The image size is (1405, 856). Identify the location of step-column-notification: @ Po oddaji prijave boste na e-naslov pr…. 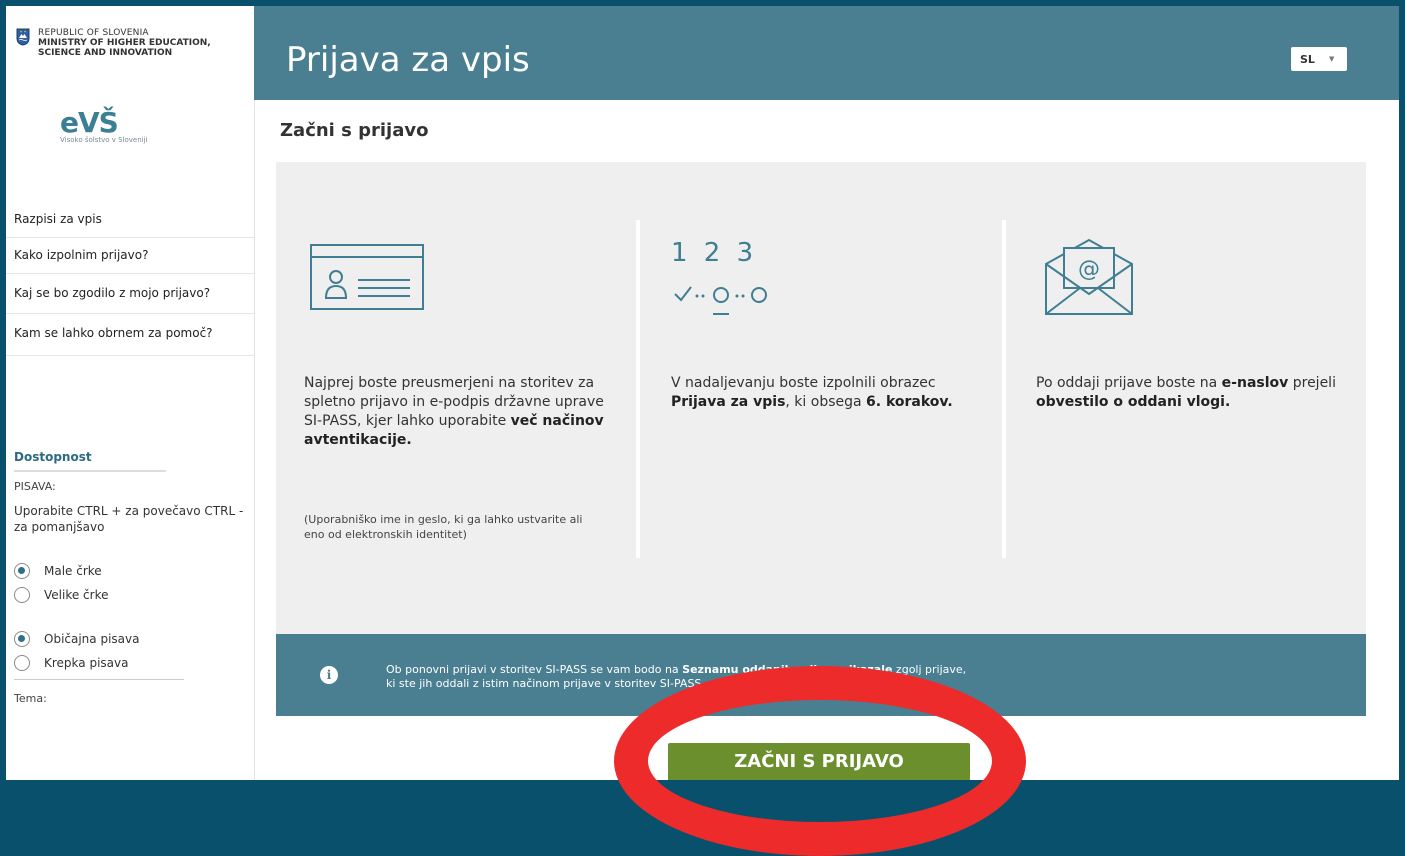
(1196, 362).